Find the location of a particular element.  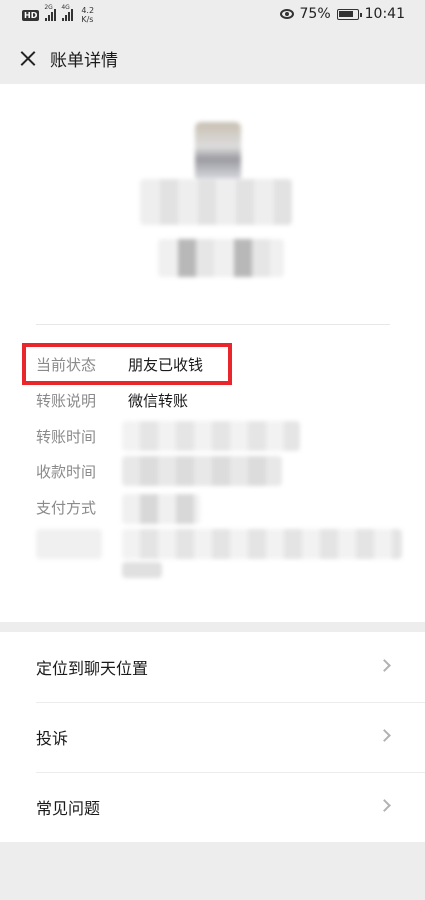

page-title: 账单详情 is located at coordinates (84, 60).